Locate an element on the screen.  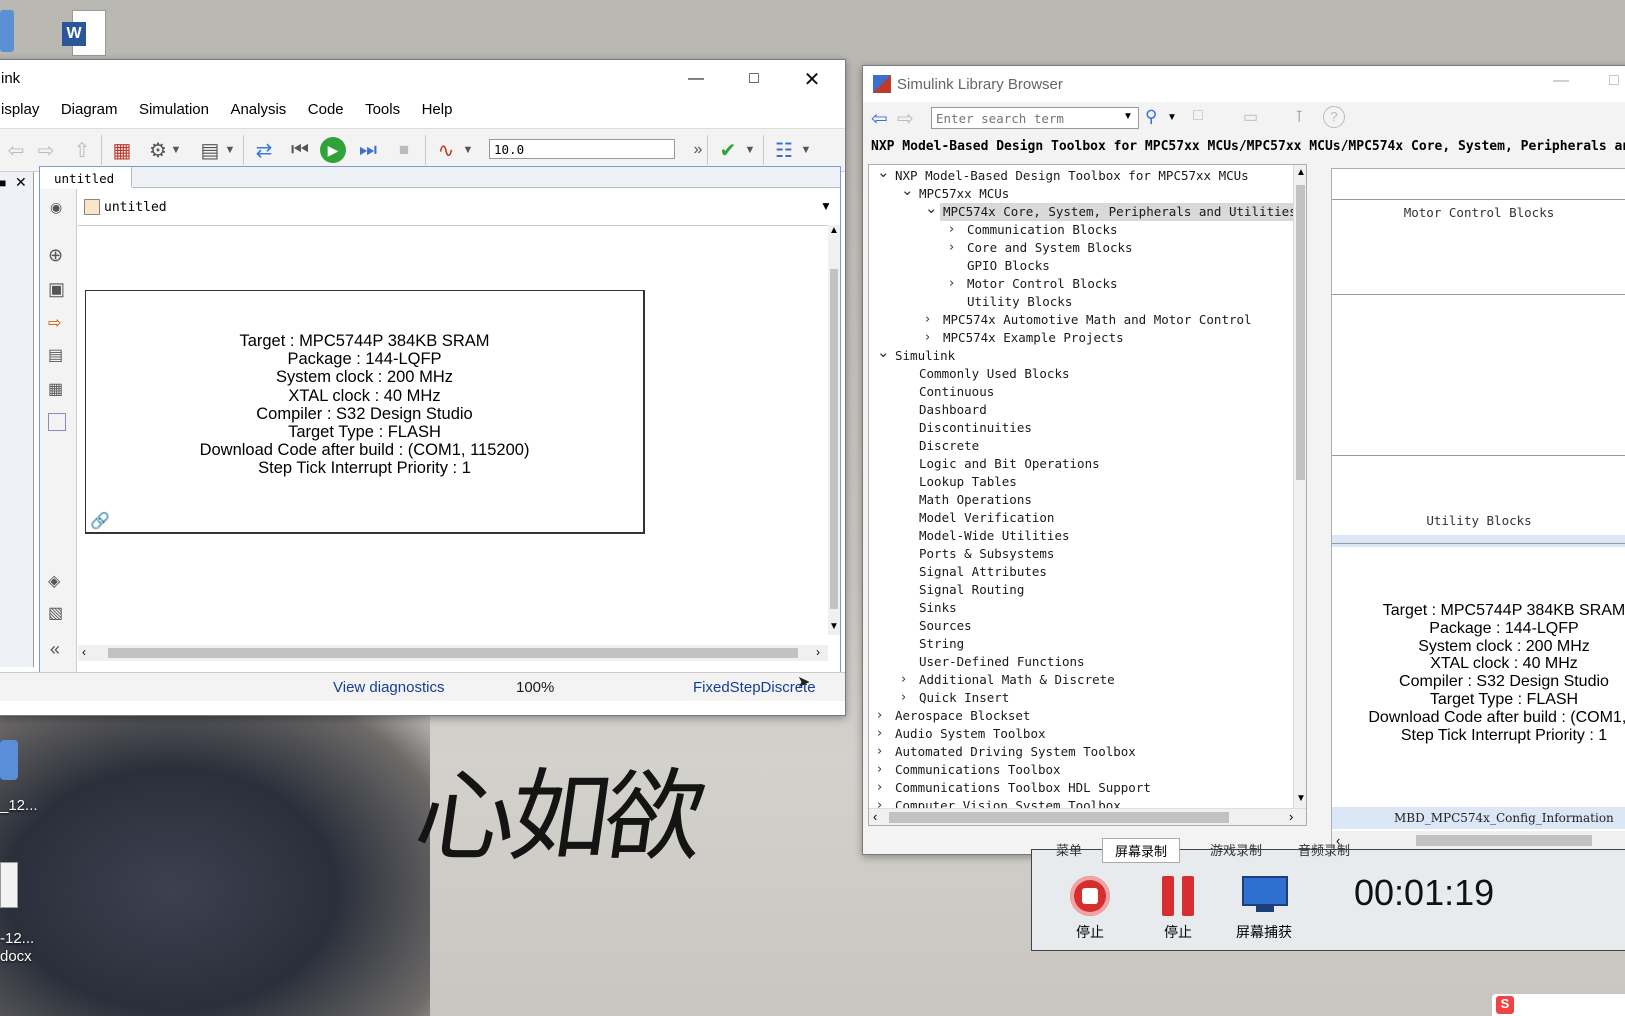
tree-item: String is located at coordinates (1081, 644).